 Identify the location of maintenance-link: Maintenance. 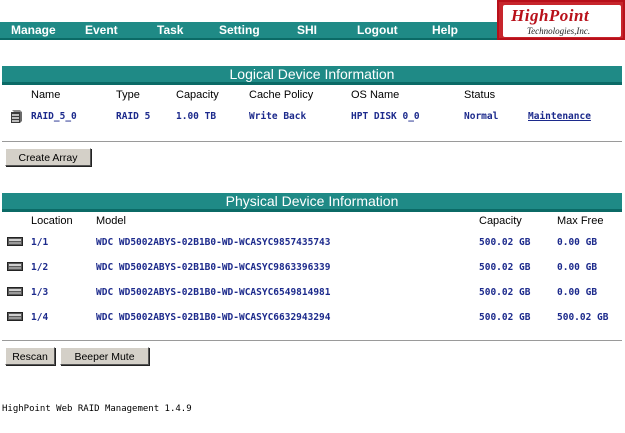
(559, 116).